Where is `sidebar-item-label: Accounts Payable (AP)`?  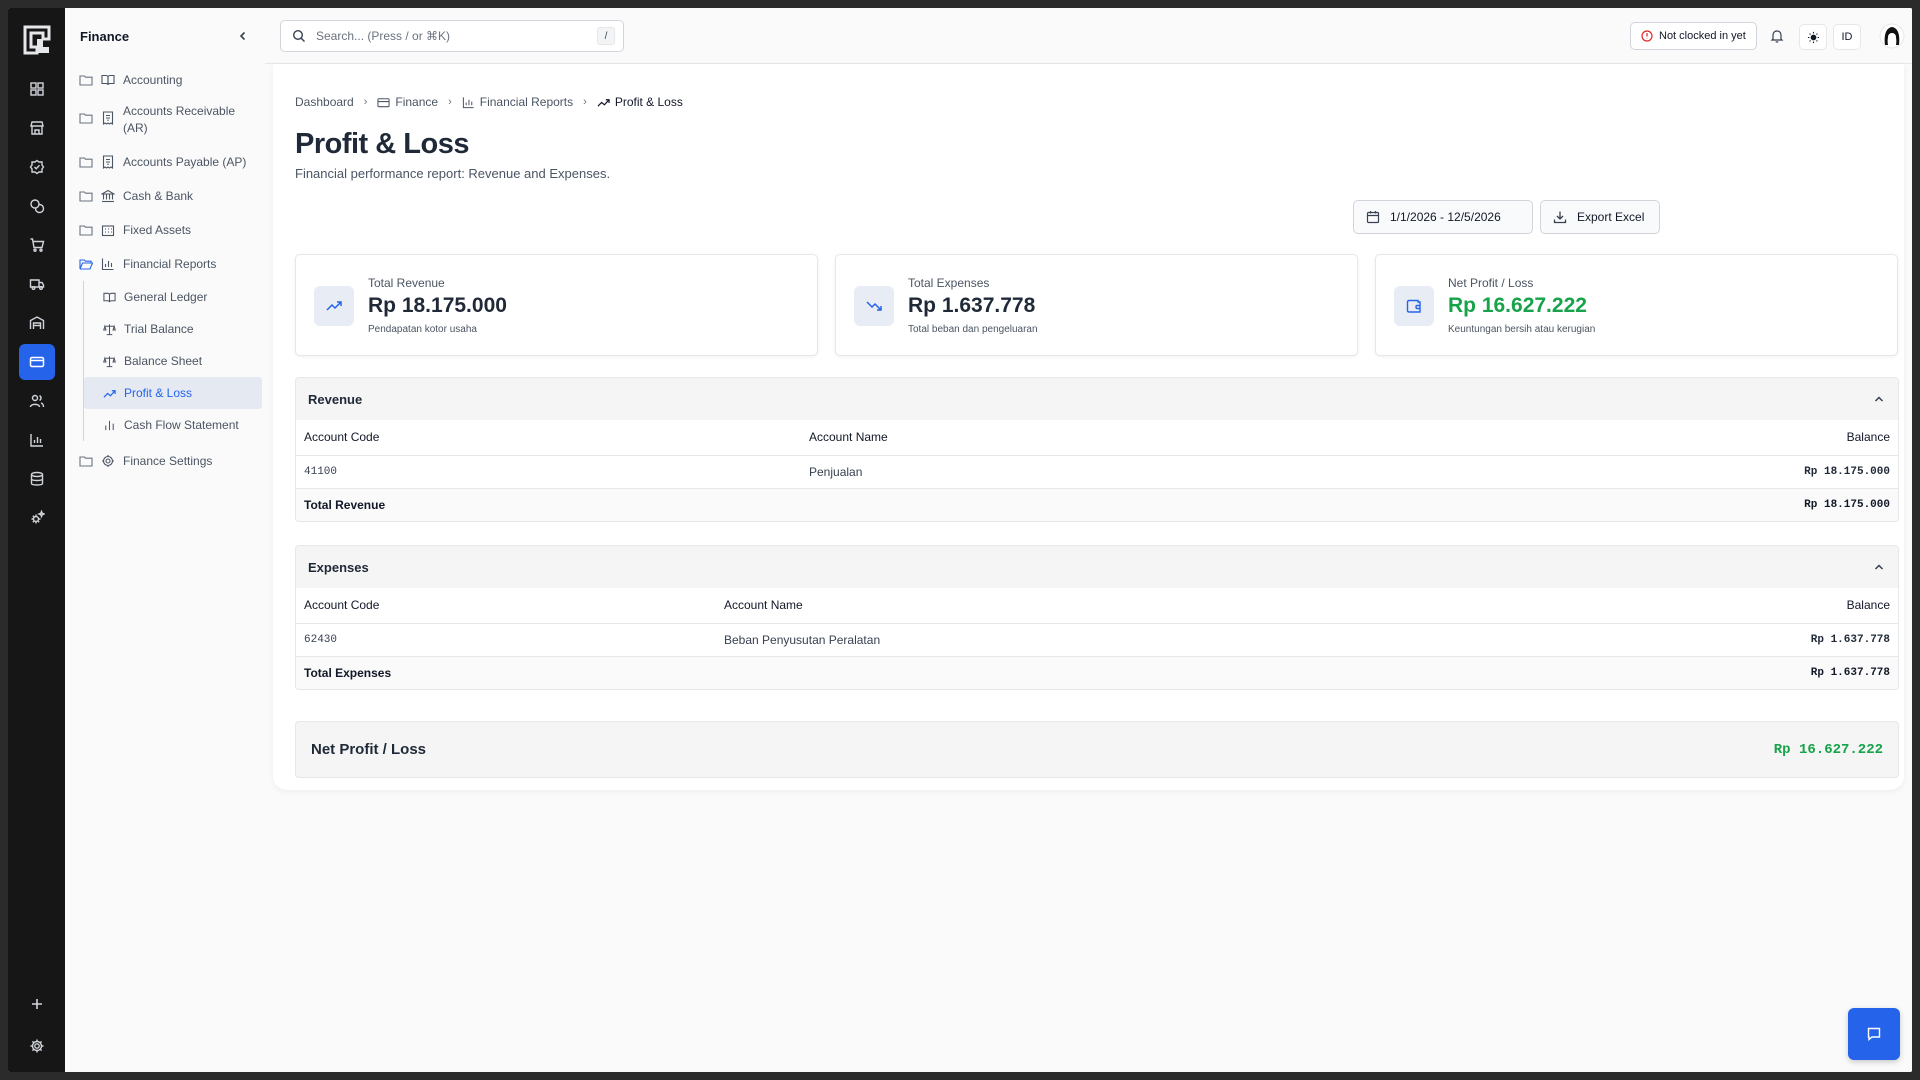
sidebar-item-label: Accounts Payable (AP) is located at coordinates (185, 162).